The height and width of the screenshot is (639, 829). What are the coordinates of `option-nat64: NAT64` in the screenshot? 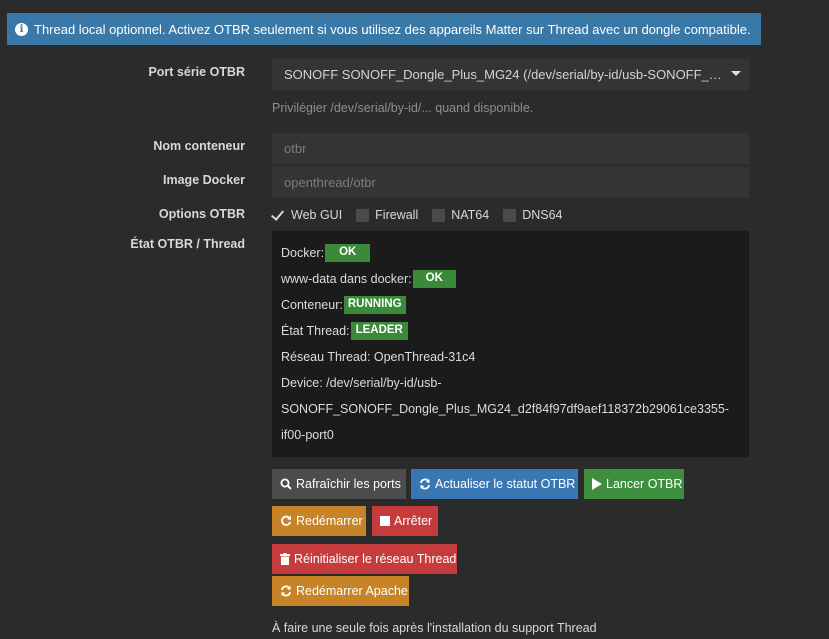 It's located at (460, 215).